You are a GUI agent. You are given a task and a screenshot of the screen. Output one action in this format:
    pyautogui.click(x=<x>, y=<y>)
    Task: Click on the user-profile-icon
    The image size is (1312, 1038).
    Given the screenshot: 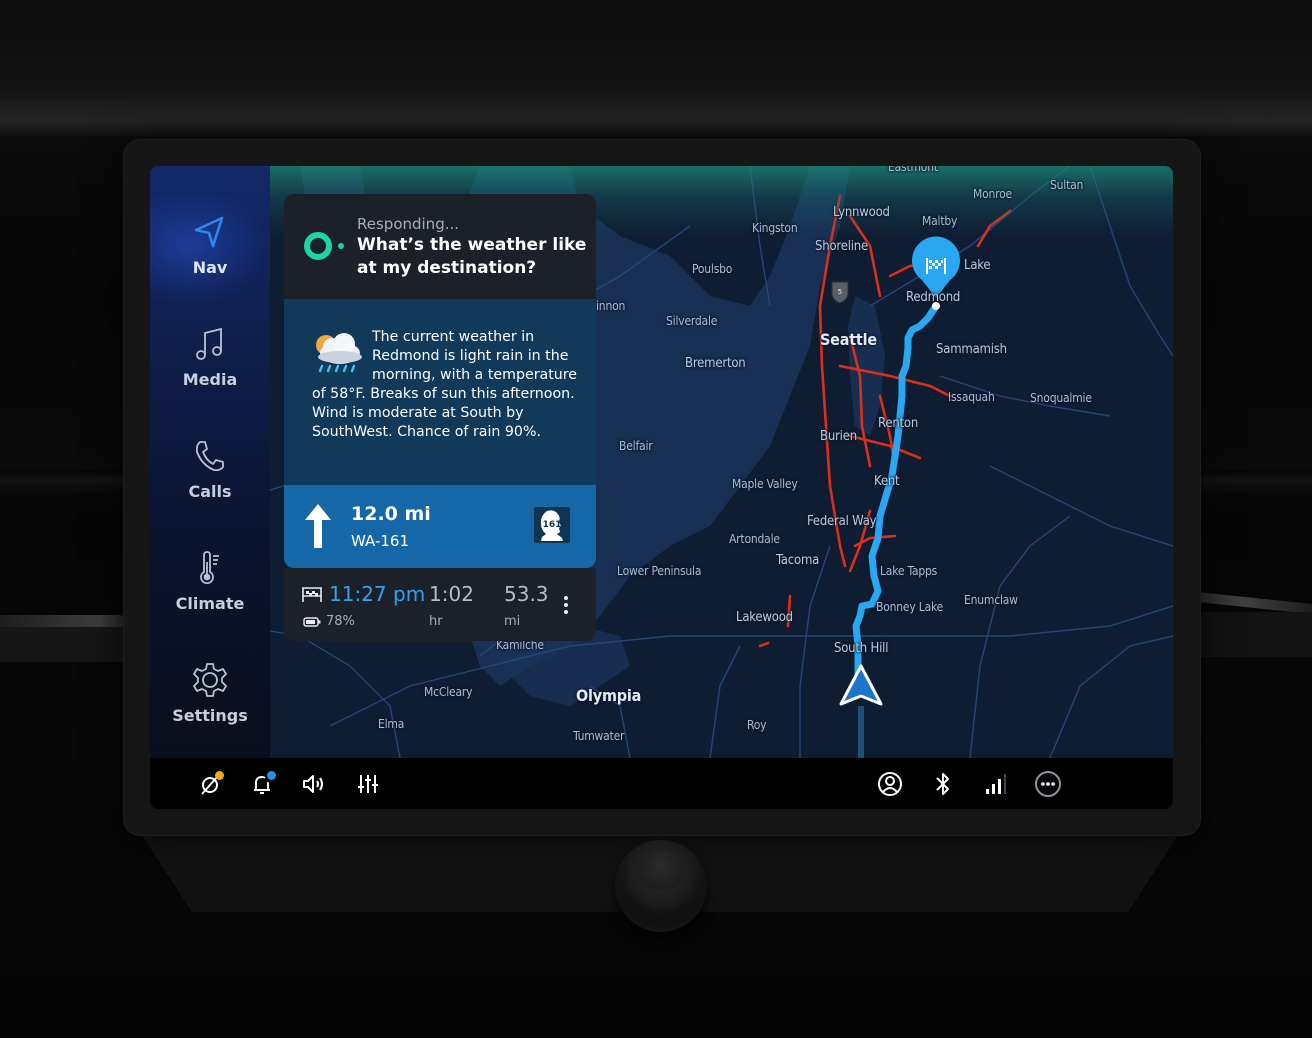 What is the action you would take?
    pyautogui.click(x=890, y=784)
    